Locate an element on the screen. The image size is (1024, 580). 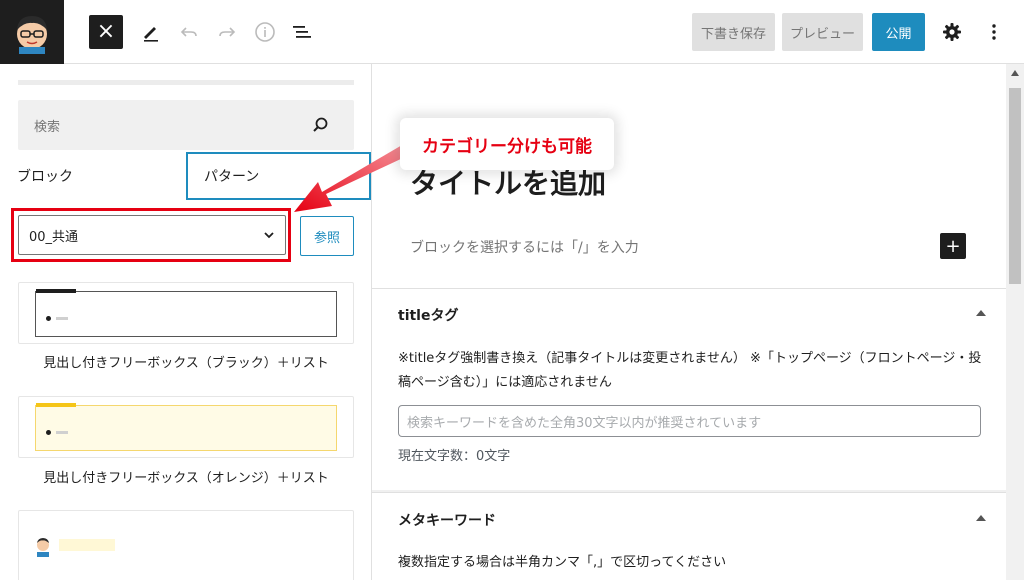
avatar-icon is located at coordinates (32, 35).